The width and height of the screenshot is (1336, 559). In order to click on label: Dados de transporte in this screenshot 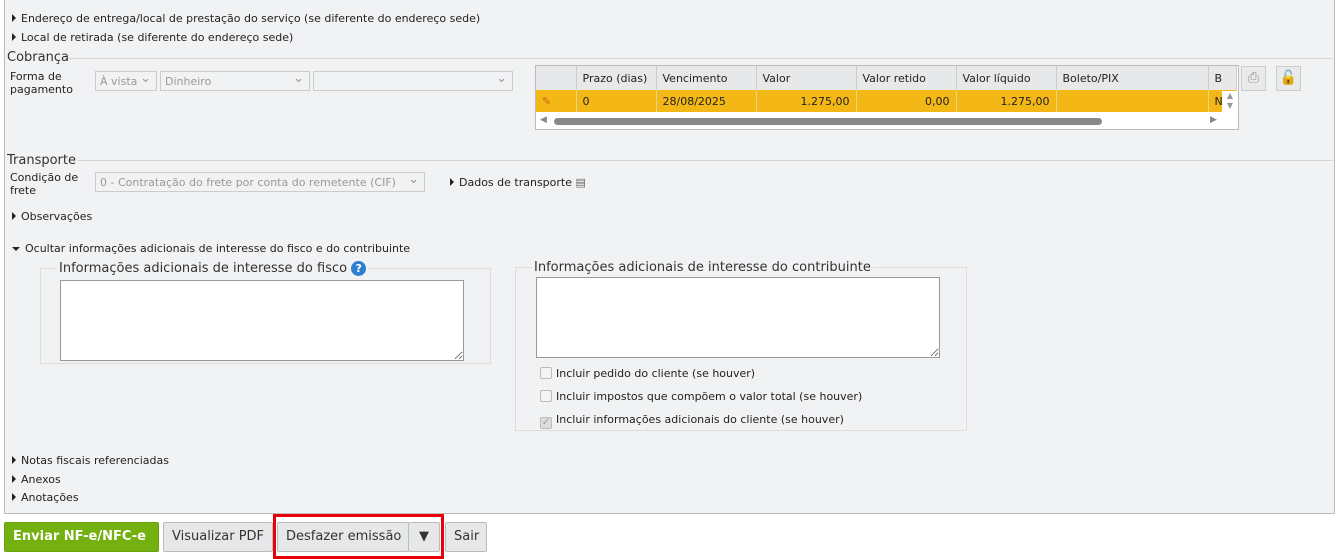, I will do `click(515, 182)`.